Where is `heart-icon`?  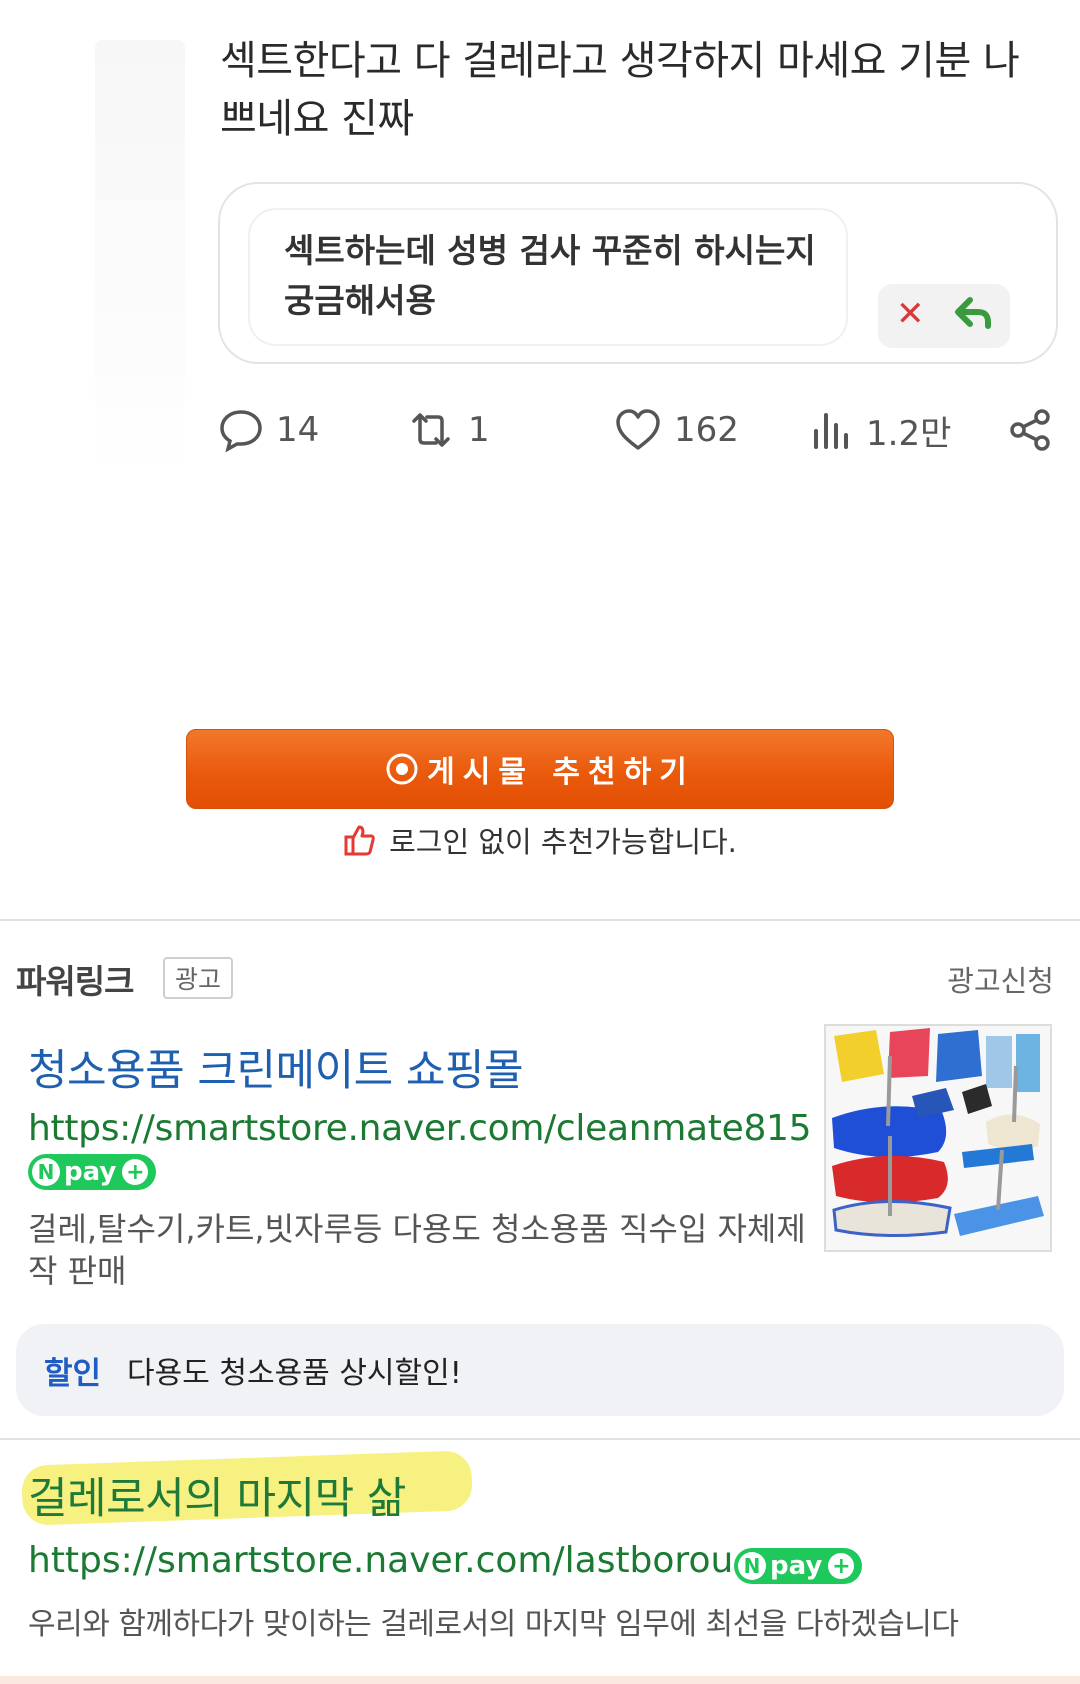
heart-icon is located at coordinates (638, 430).